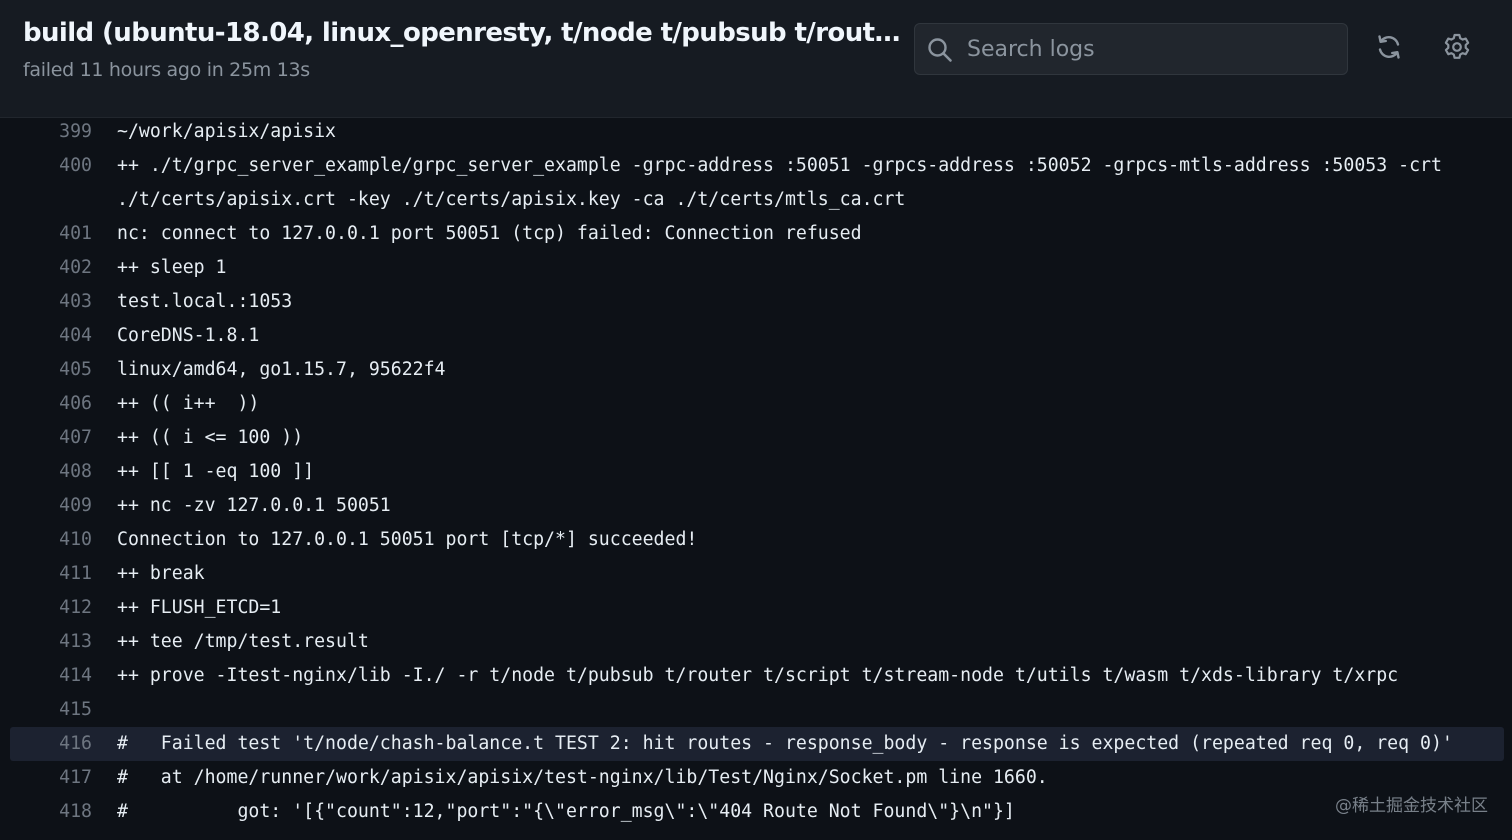 Image resolution: width=1512 pixels, height=840 pixels. What do you see at coordinates (69, 506) in the screenshot?
I see `line-number: 409` at bounding box center [69, 506].